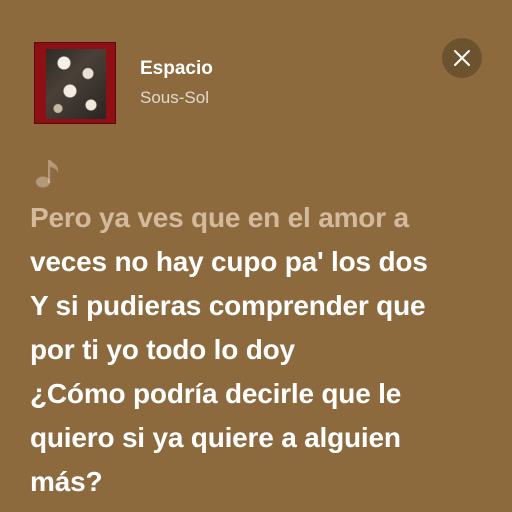 Image resolution: width=512 pixels, height=512 pixels. Describe the element at coordinates (47, 174) in the screenshot. I see `music-note-icon` at that location.